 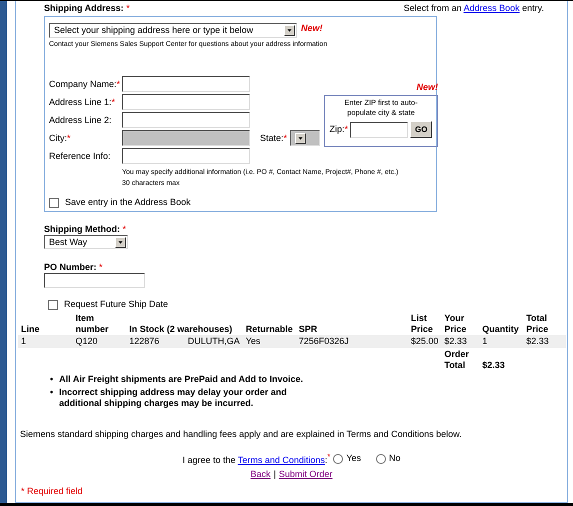 I want to click on radio-label: No, so click(x=395, y=458).